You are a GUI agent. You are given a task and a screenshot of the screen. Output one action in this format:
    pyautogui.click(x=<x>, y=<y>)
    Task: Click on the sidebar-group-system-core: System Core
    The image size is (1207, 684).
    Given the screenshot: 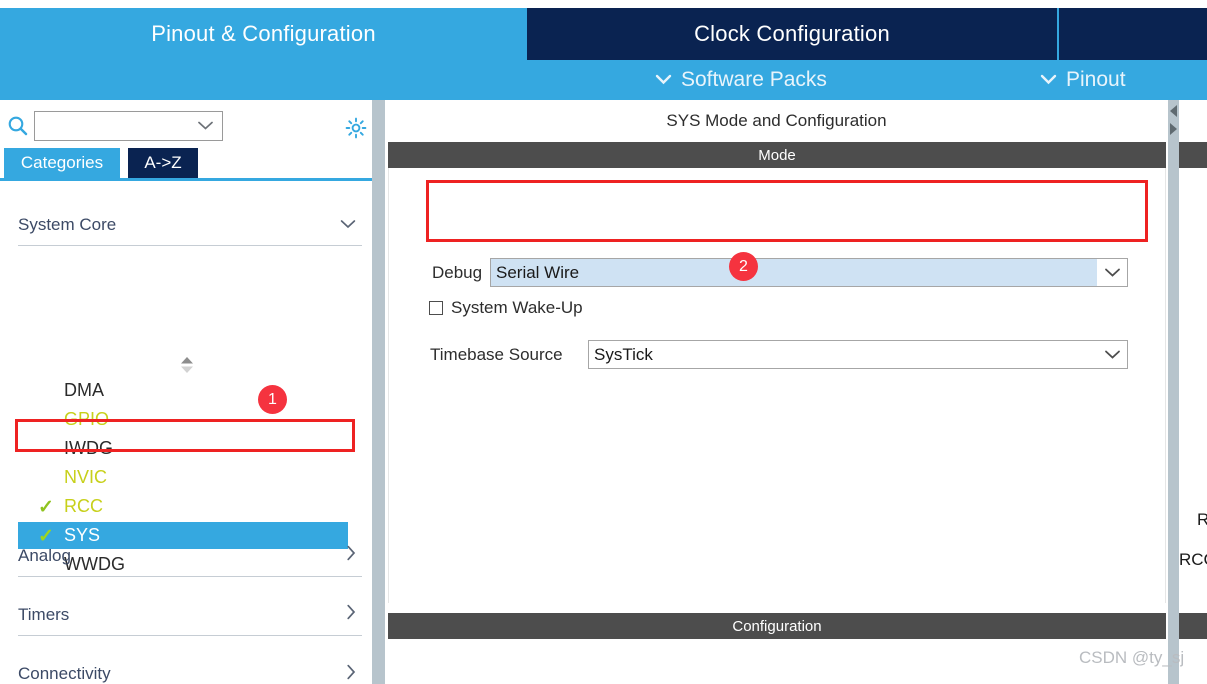 What is the action you would take?
    pyautogui.click(x=190, y=225)
    